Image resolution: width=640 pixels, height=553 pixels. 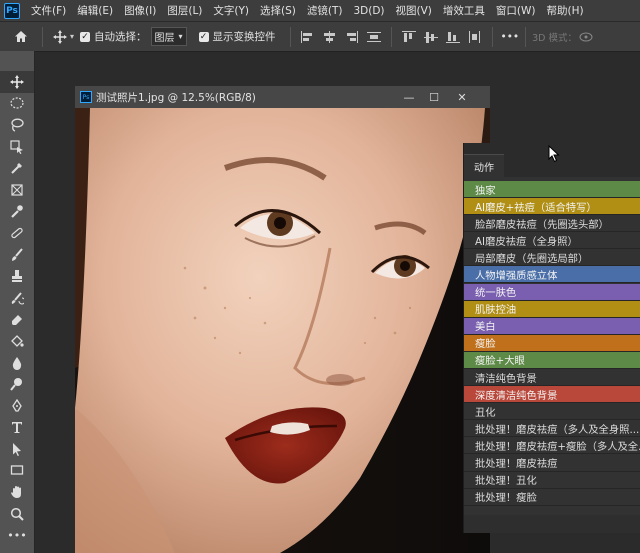 I want to click on type-icon, so click(x=17, y=428).